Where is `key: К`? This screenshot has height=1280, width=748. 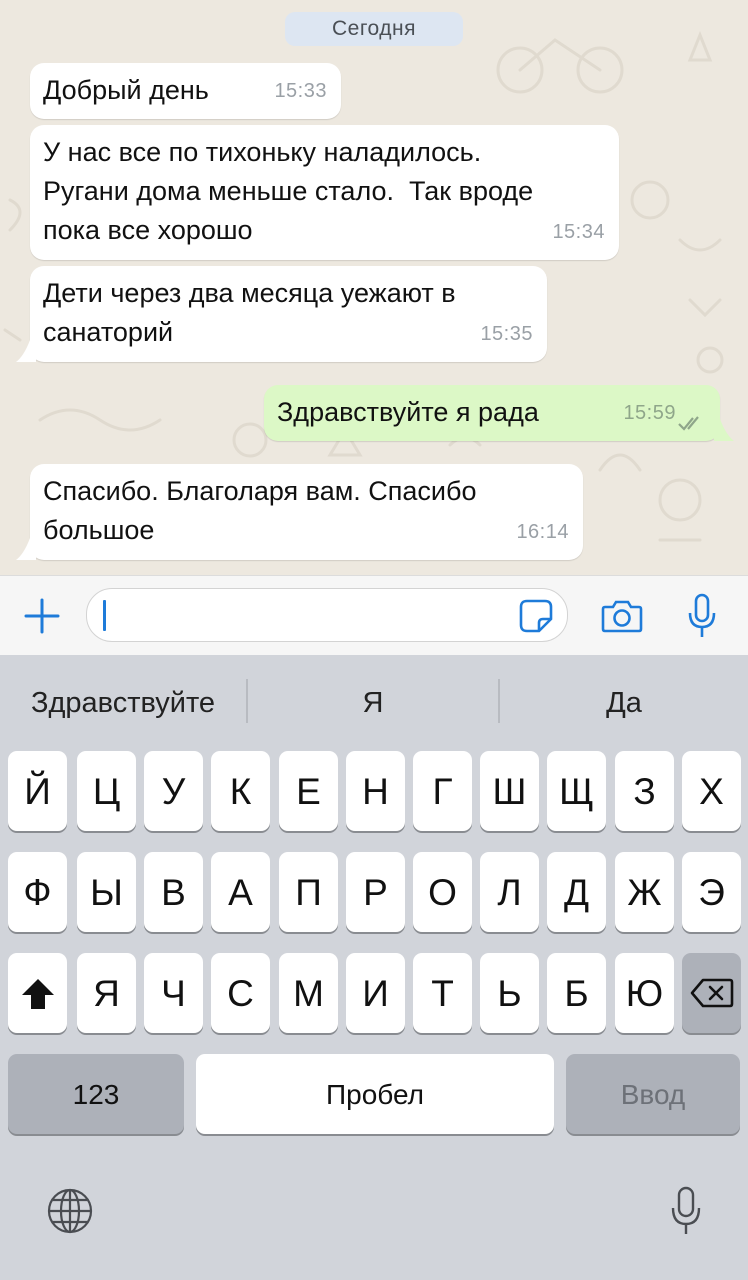 key: К is located at coordinates (240, 791).